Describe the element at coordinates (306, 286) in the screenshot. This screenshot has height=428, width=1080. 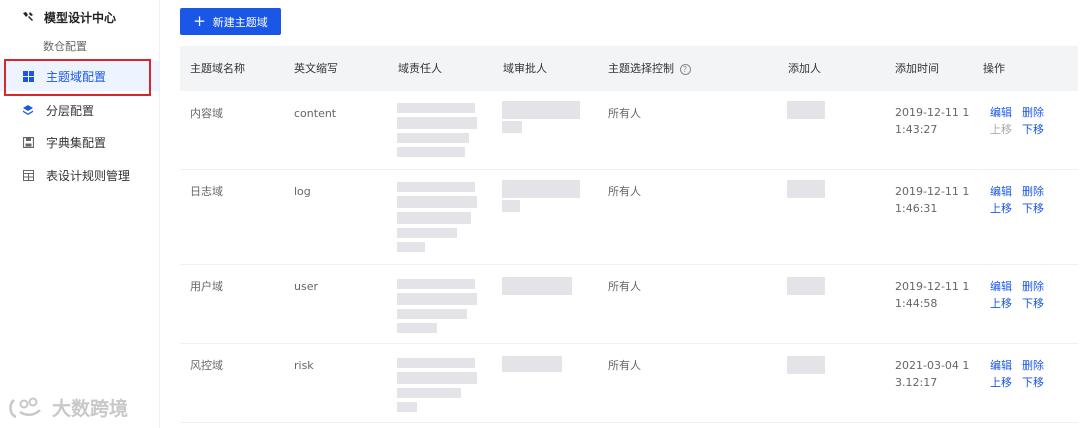
I see `cell-abbr: user` at that location.